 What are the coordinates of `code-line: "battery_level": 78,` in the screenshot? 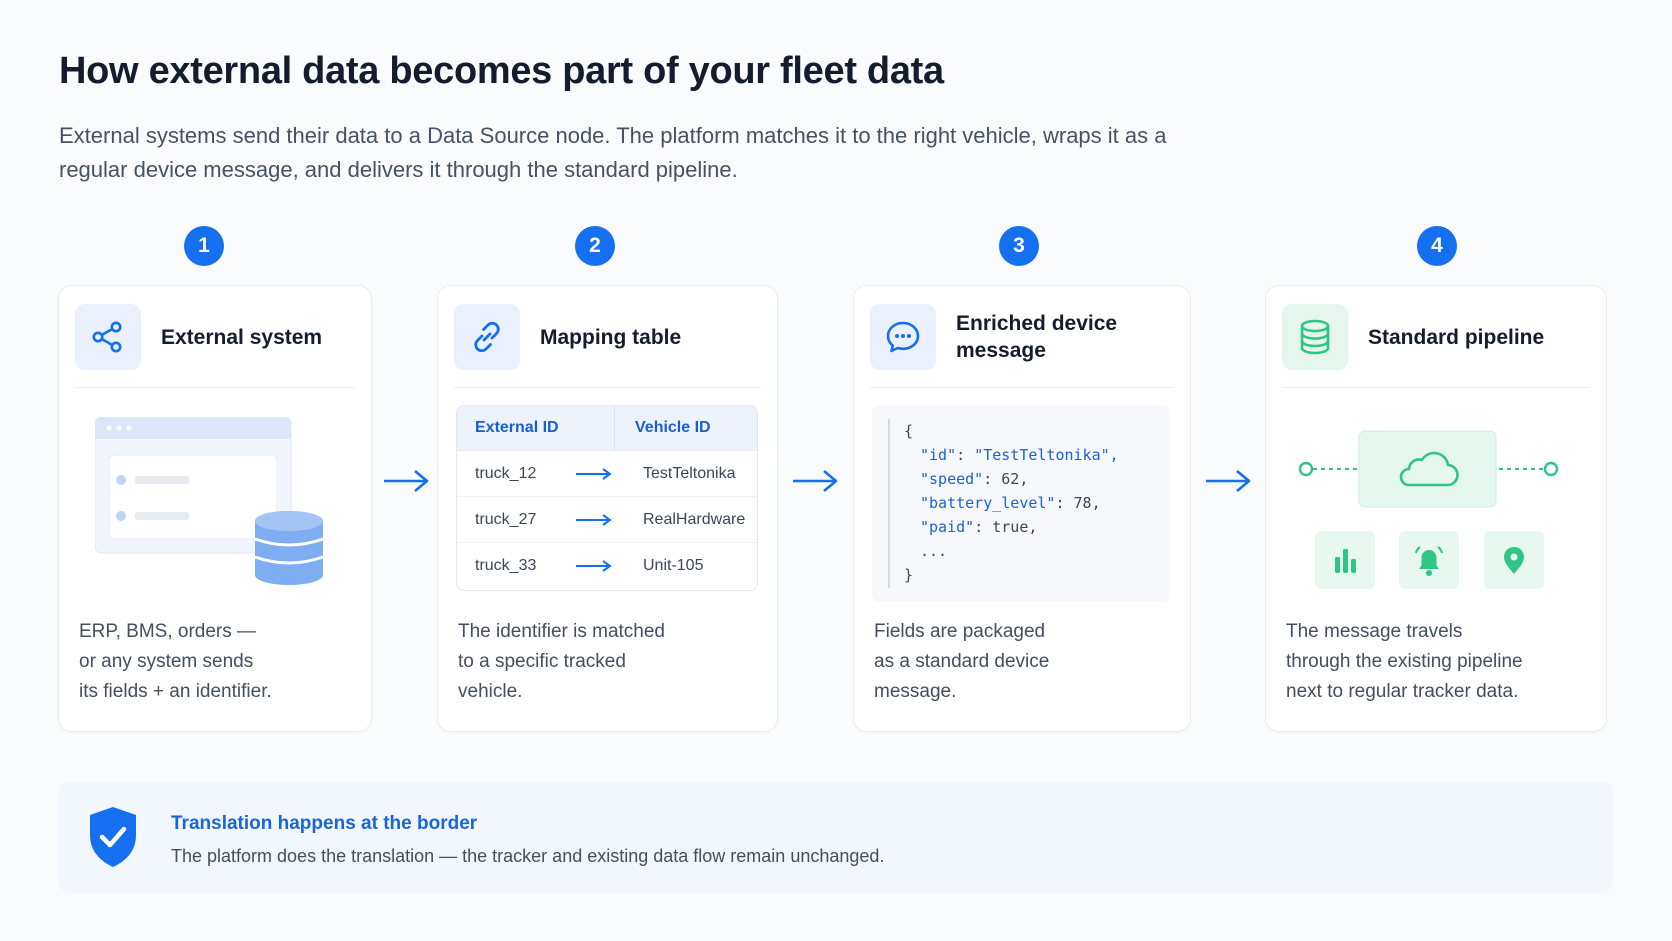 It's located at (1010, 503).